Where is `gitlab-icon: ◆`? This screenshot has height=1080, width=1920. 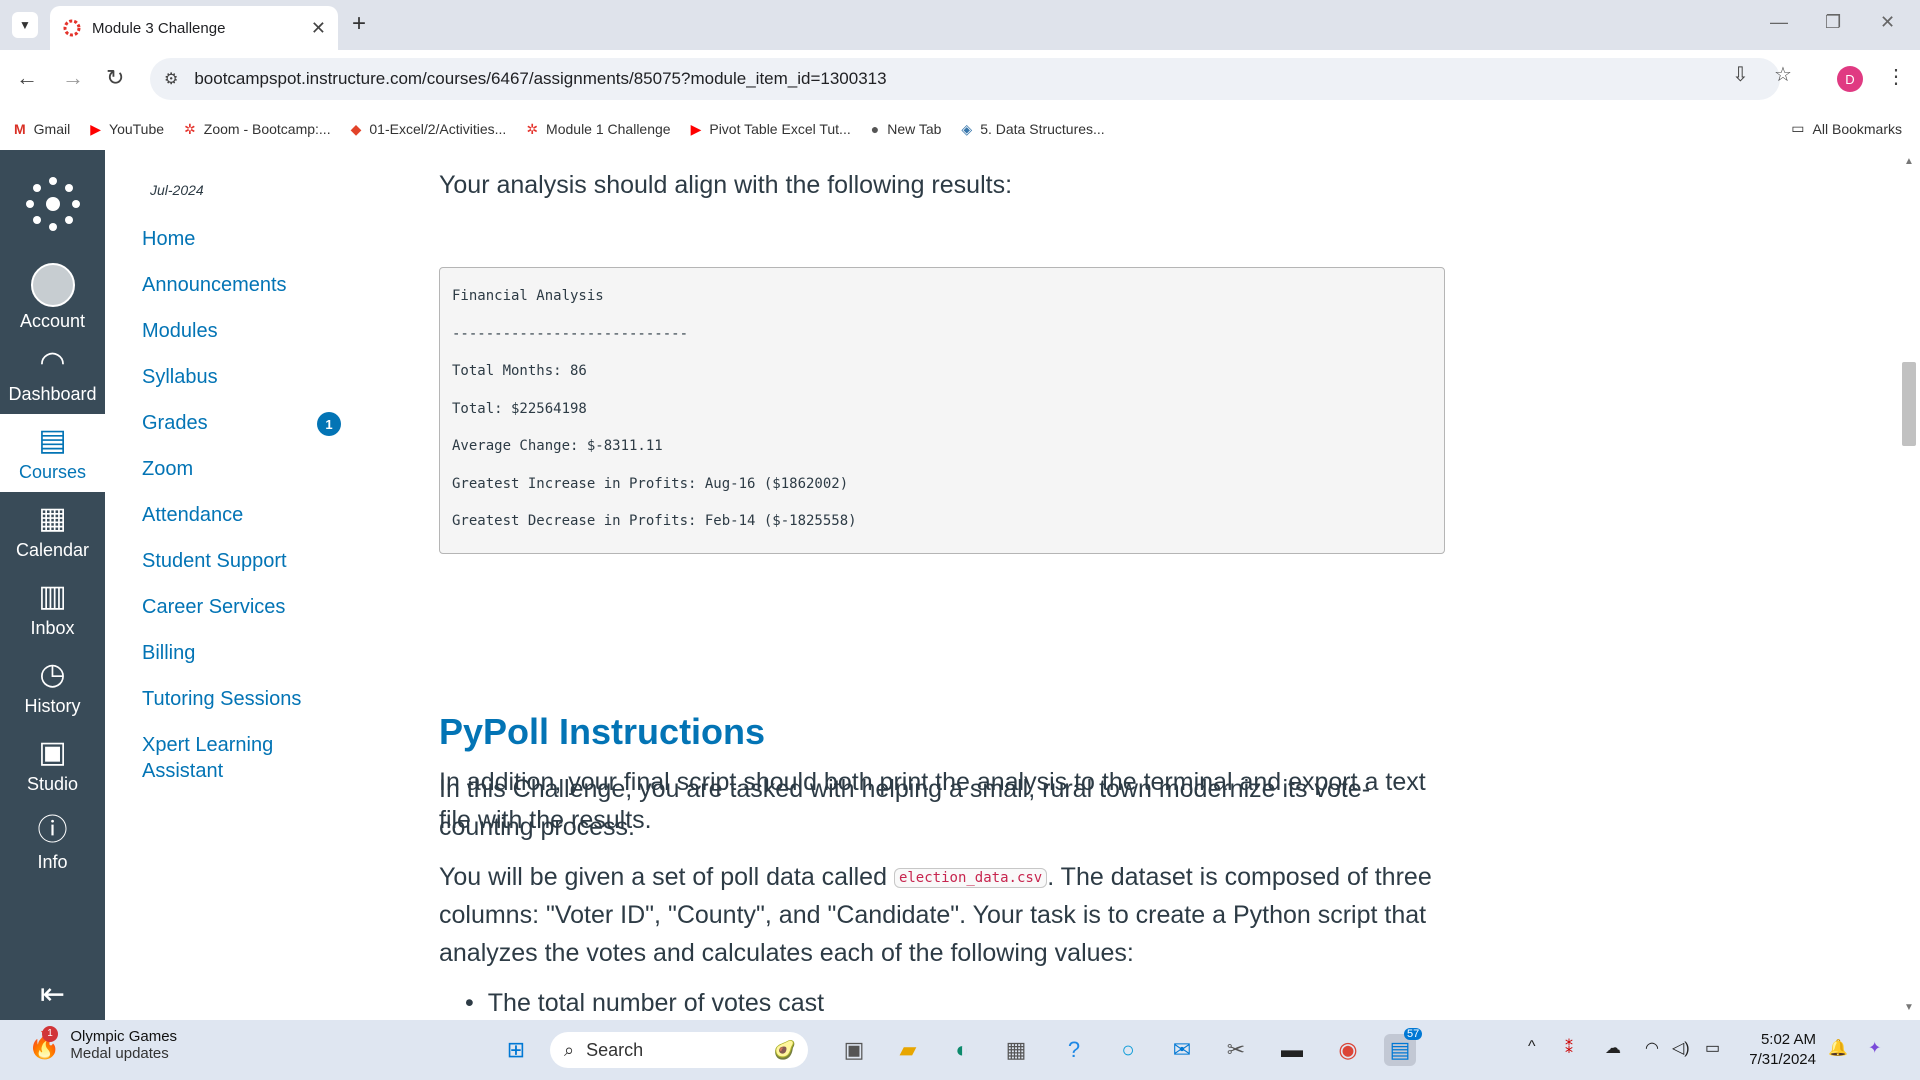
gitlab-icon: ◆ is located at coordinates (356, 128).